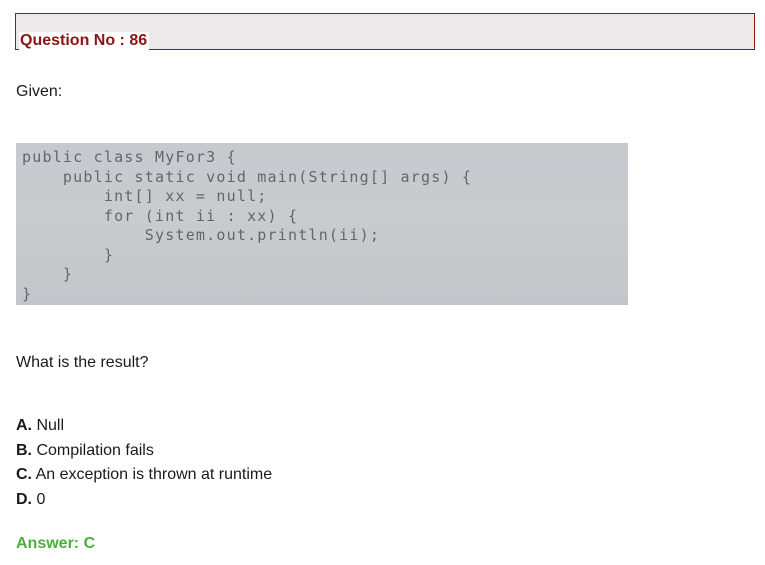 The width and height of the screenshot is (765, 565). Describe the element at coordinates (385, 32) in the screenshot. I see `question-header: Question No : 86` at that location.